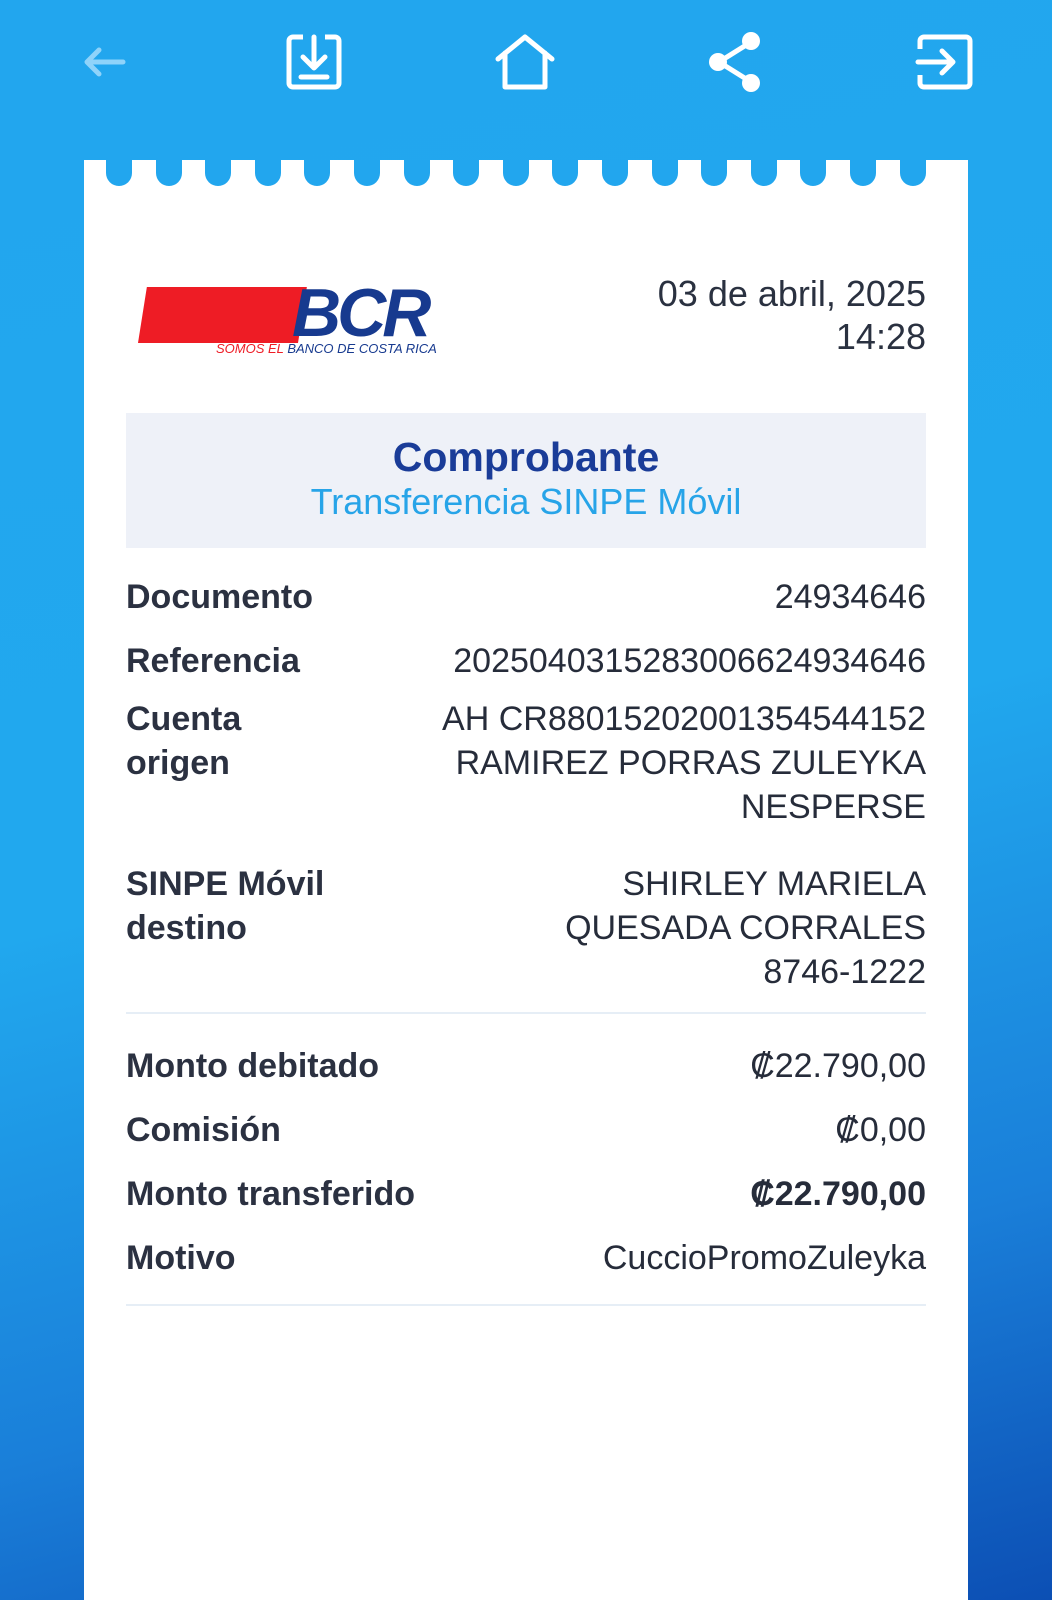 Image resolution: width=1052 pixels, height=1600 pixels. What do you see at coordinates (183, 741) in the screenshot?
I see `cuenta-origen-label: Cuenta origen` at bounding box center [183, 741].